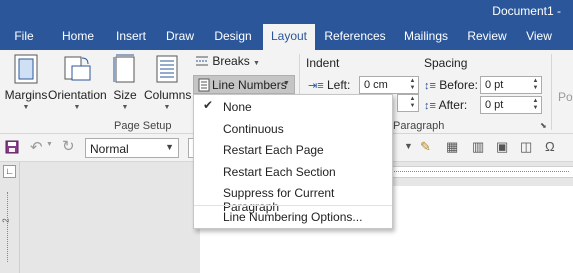 Image resolution: width=573 pixels, height=273 pixels. Describe the element at coordinates (289, 37) in the screenshot. I see `tab-layout: Layout` at that location.